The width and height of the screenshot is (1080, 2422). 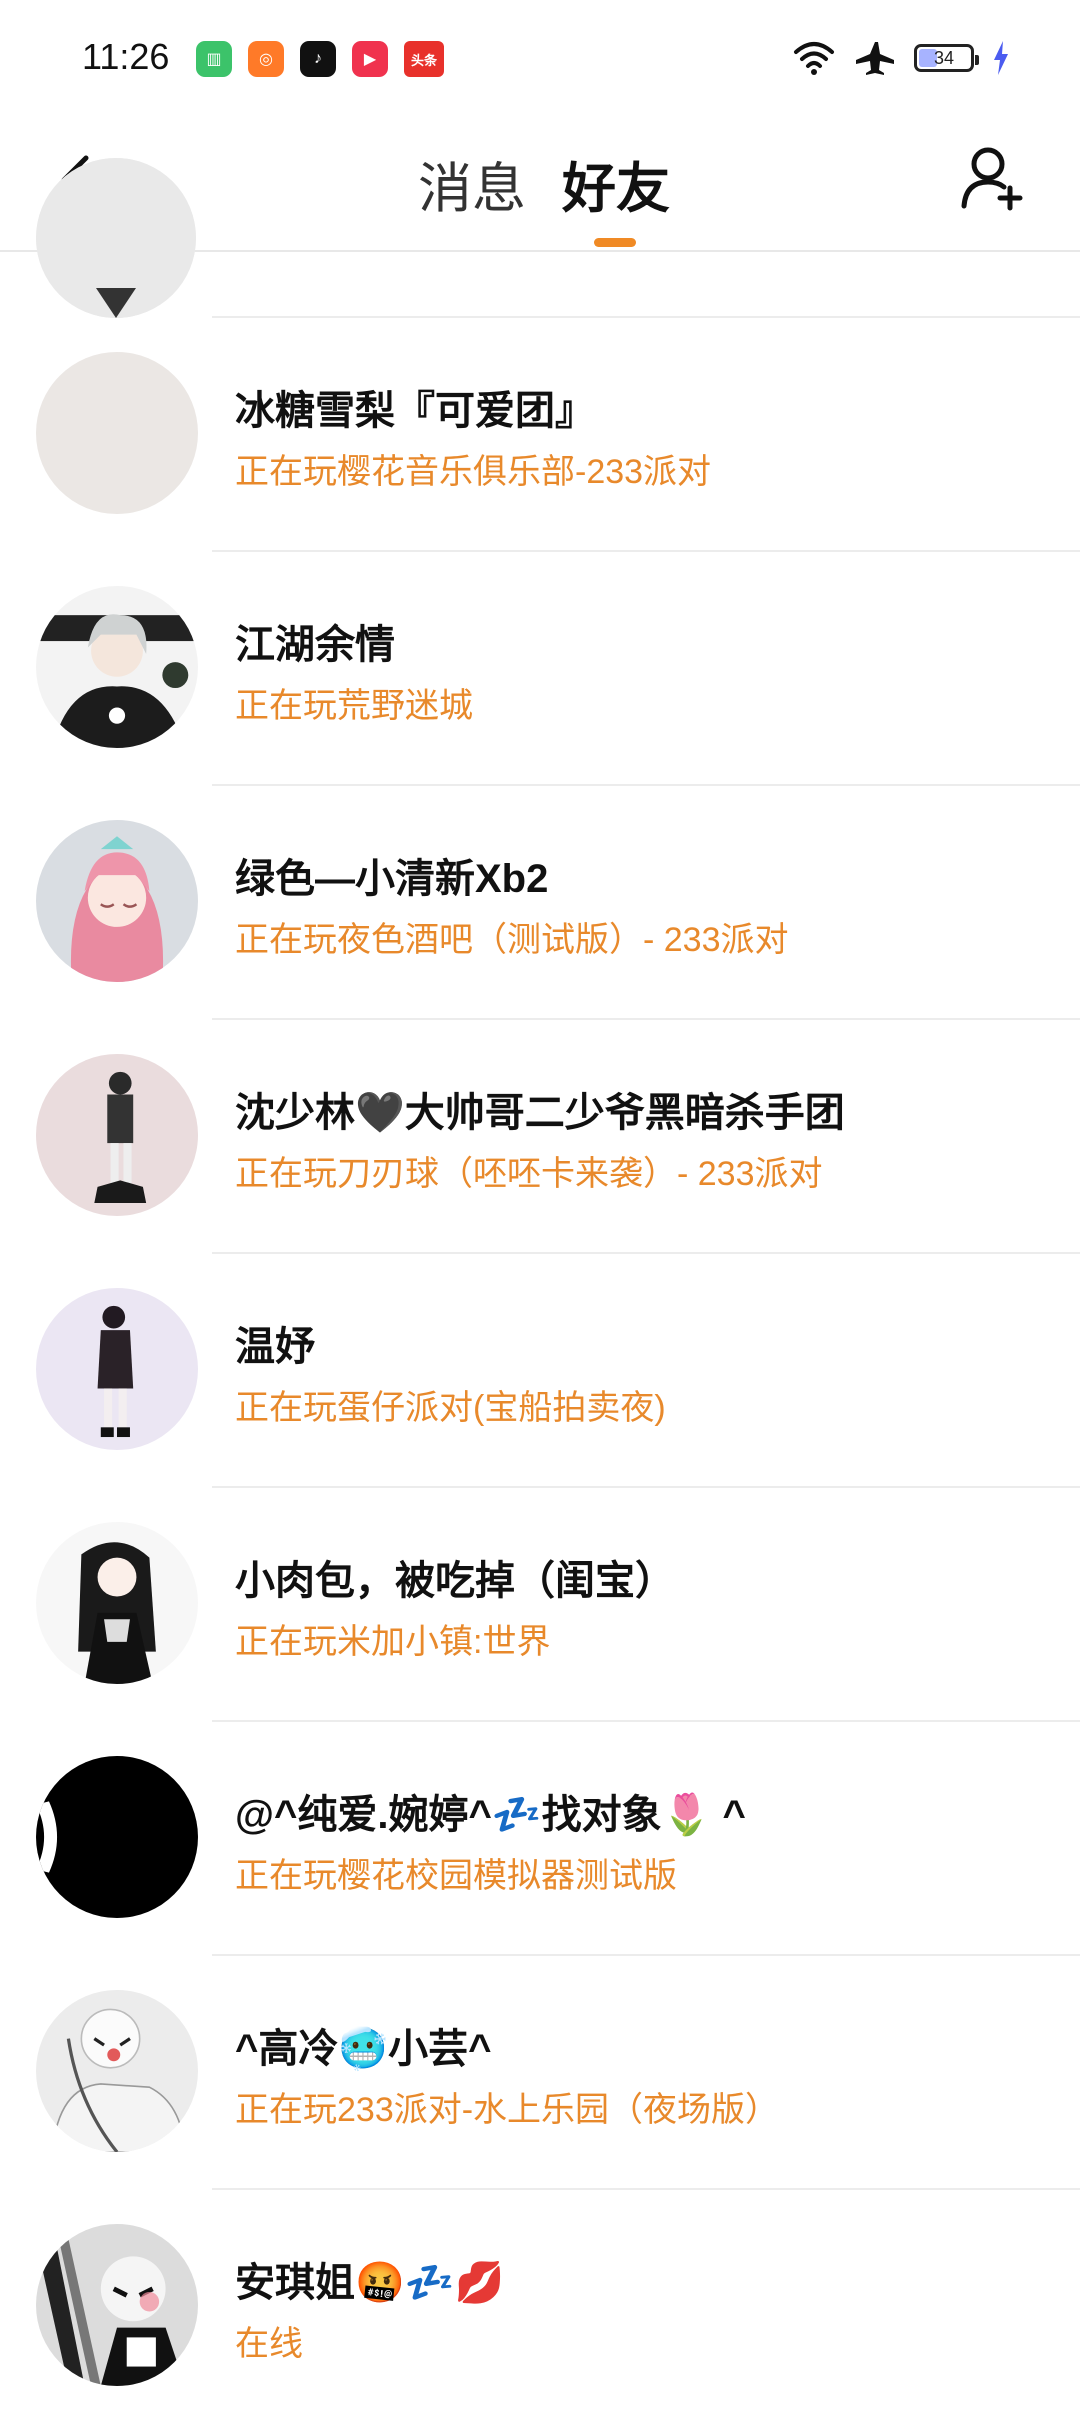 I want to click on tab-friends: 好友, so click(x=616, y=183).